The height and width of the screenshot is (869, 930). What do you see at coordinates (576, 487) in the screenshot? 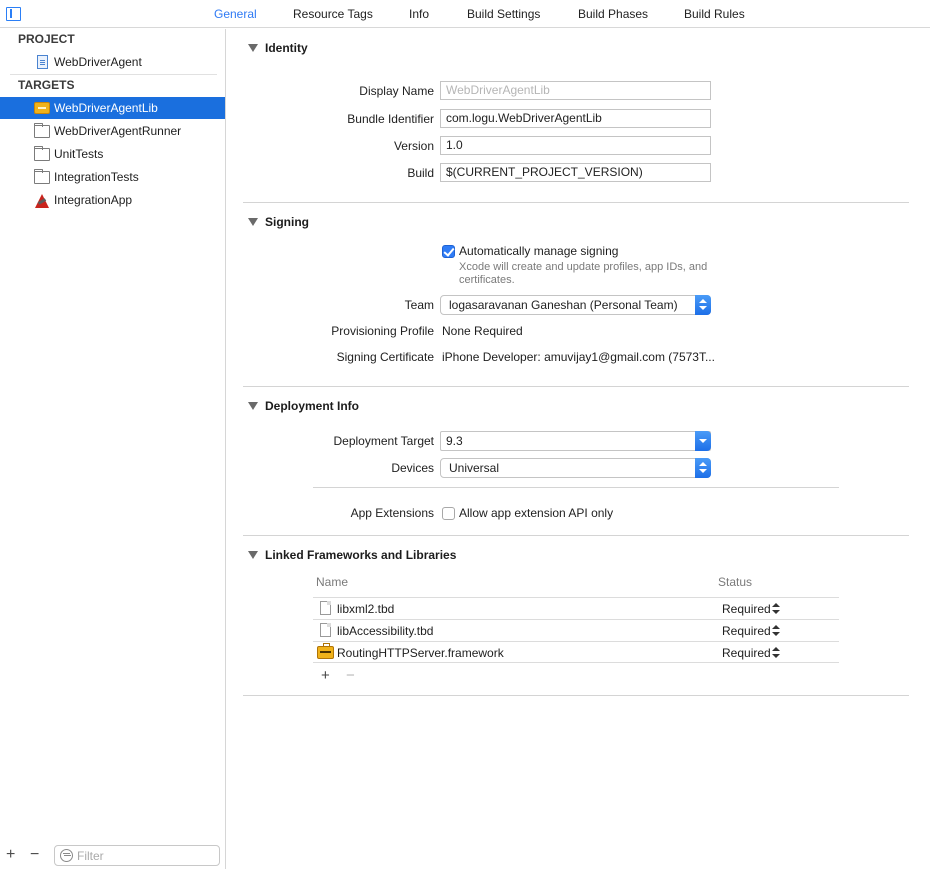
I see `subsection-divider` at bounding box center [576, 487].